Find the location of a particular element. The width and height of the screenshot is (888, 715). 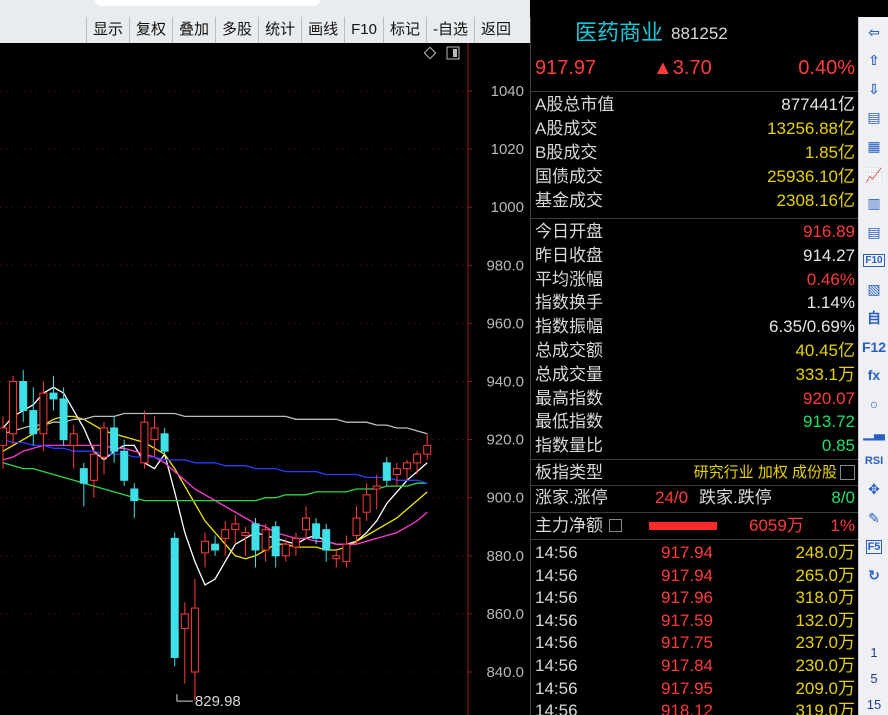

move-icon: ✥ is located at coordinates (874, 490).